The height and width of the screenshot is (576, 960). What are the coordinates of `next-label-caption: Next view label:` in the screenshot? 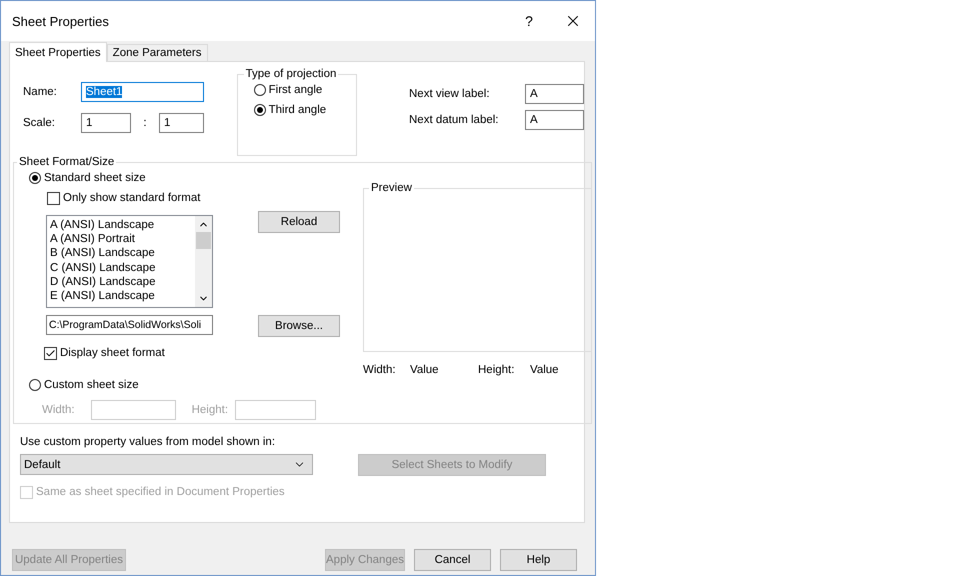 It's located at (450, 94).